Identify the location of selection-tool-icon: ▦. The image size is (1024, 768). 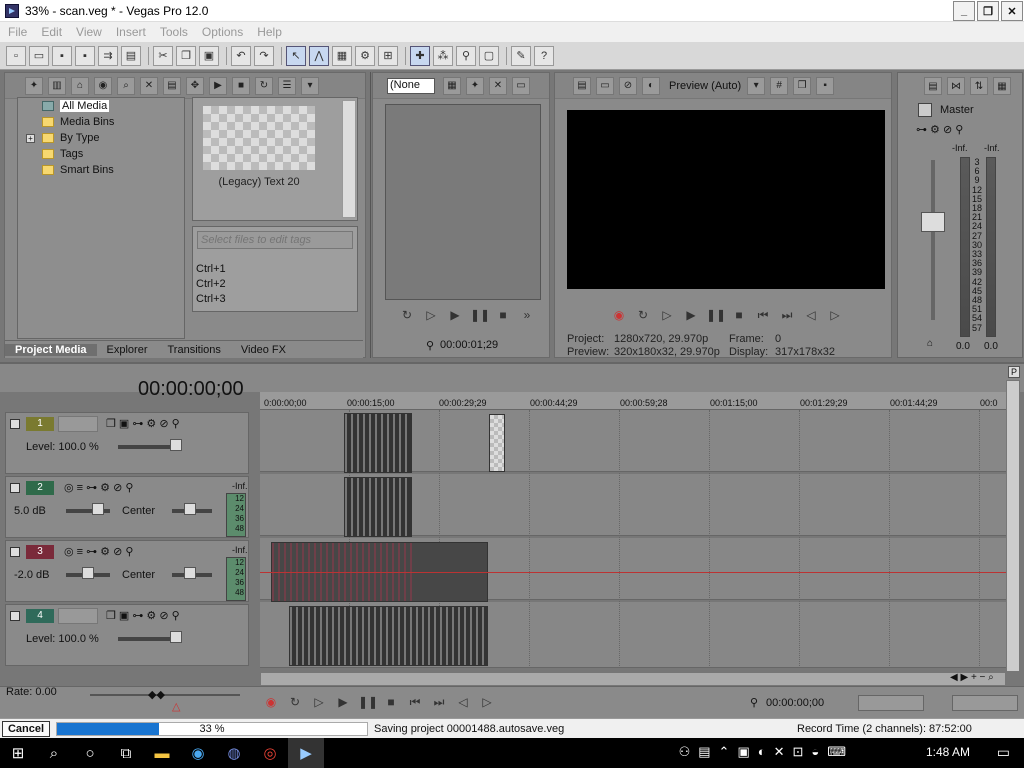
(342, 55).